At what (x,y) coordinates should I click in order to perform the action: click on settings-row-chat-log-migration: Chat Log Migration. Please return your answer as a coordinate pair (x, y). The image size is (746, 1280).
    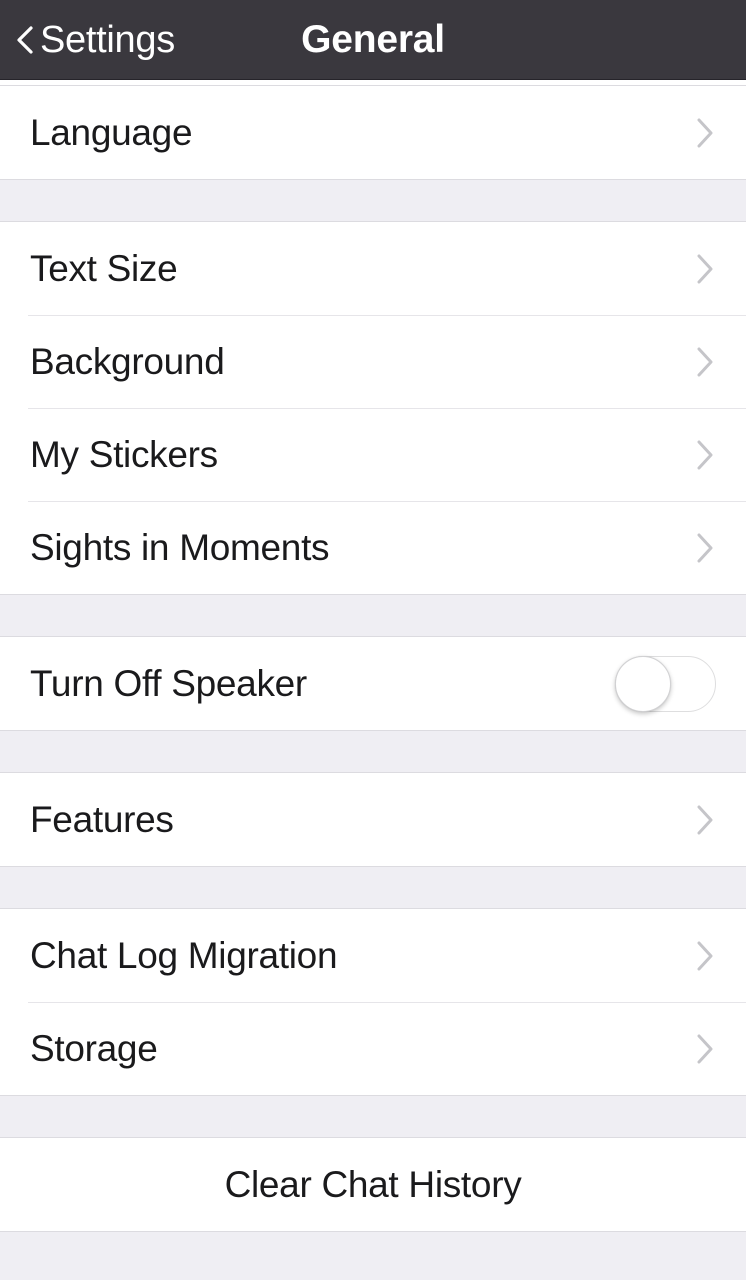
    Looking at the image, I should click on (373, 955).